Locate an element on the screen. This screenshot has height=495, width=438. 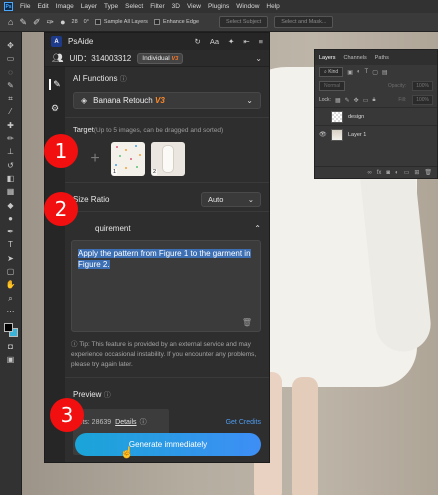
quick-select-icon: ✎ is located at coordinates (23, 22).